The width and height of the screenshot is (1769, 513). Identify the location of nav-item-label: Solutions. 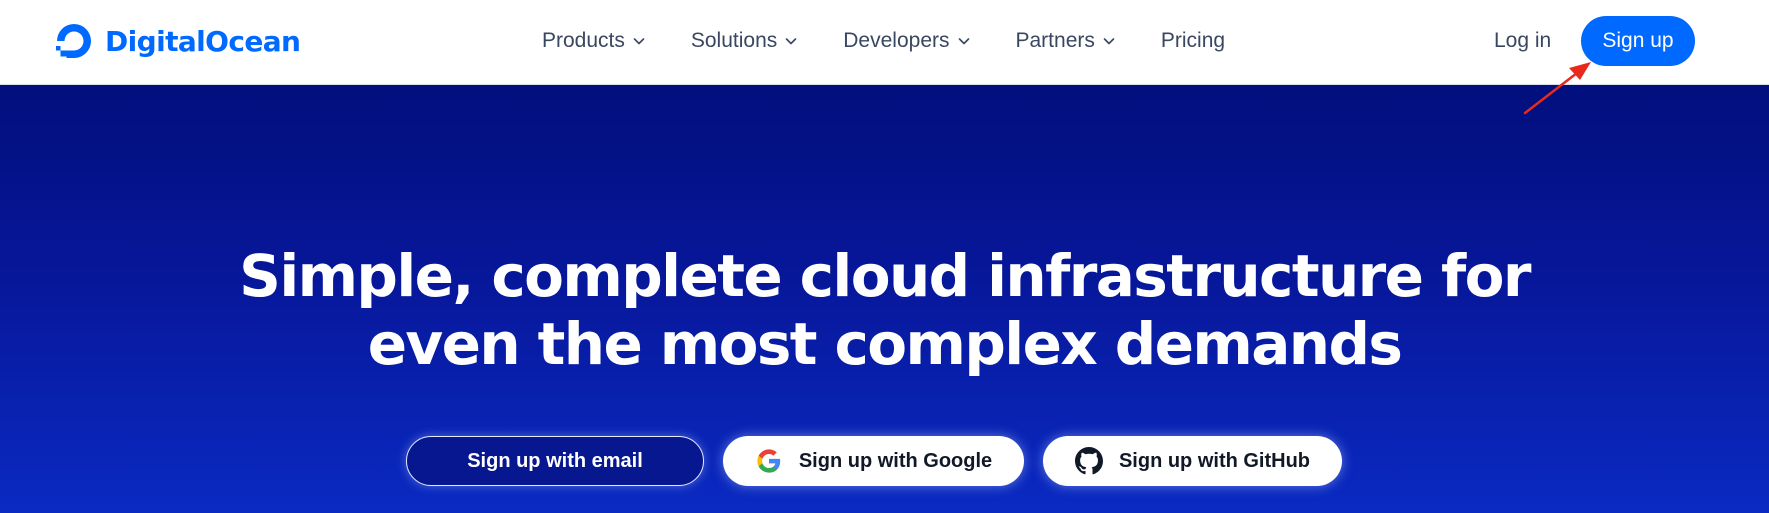
(734, 40).